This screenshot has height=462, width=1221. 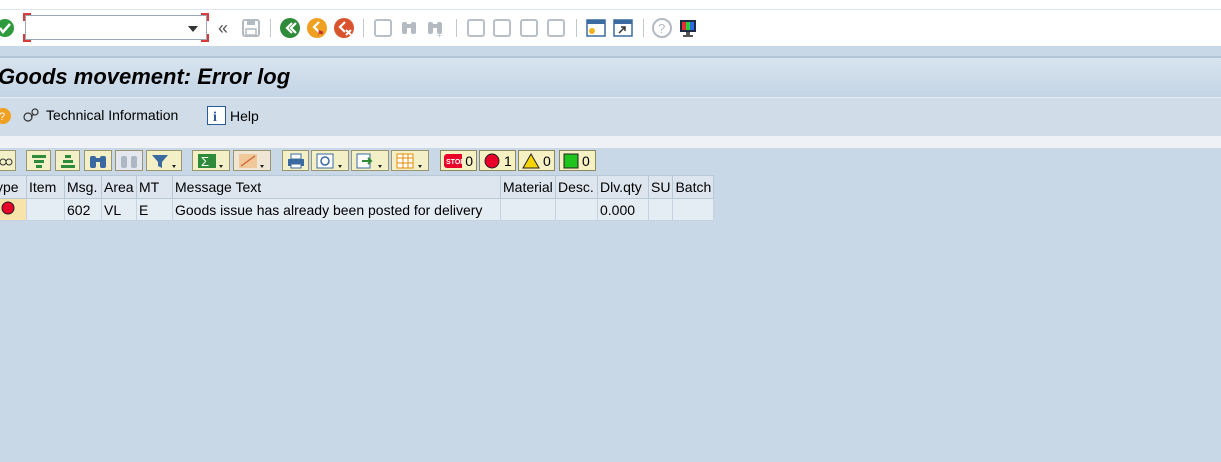 What do you see at coordinates (623, 187) in the screenshot?
I see `column-header-dlv-qty: Dlv.qty` at bounding box center [623, 187].